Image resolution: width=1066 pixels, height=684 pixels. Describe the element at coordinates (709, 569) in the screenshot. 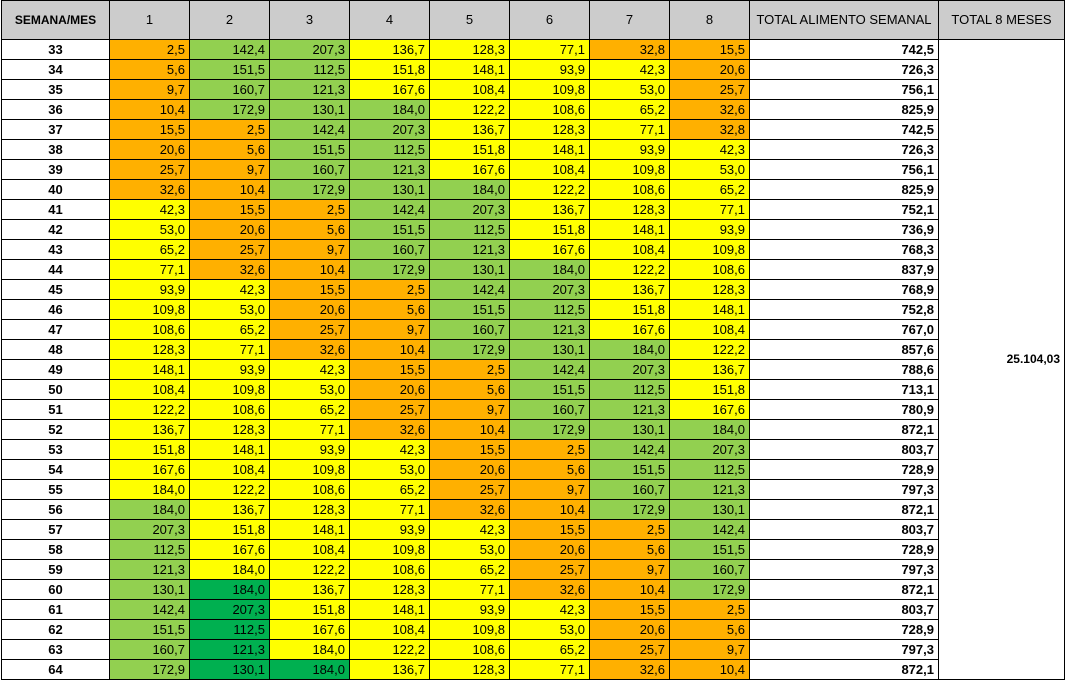

I see `feed-cell-month-8: 160,7` at that location.